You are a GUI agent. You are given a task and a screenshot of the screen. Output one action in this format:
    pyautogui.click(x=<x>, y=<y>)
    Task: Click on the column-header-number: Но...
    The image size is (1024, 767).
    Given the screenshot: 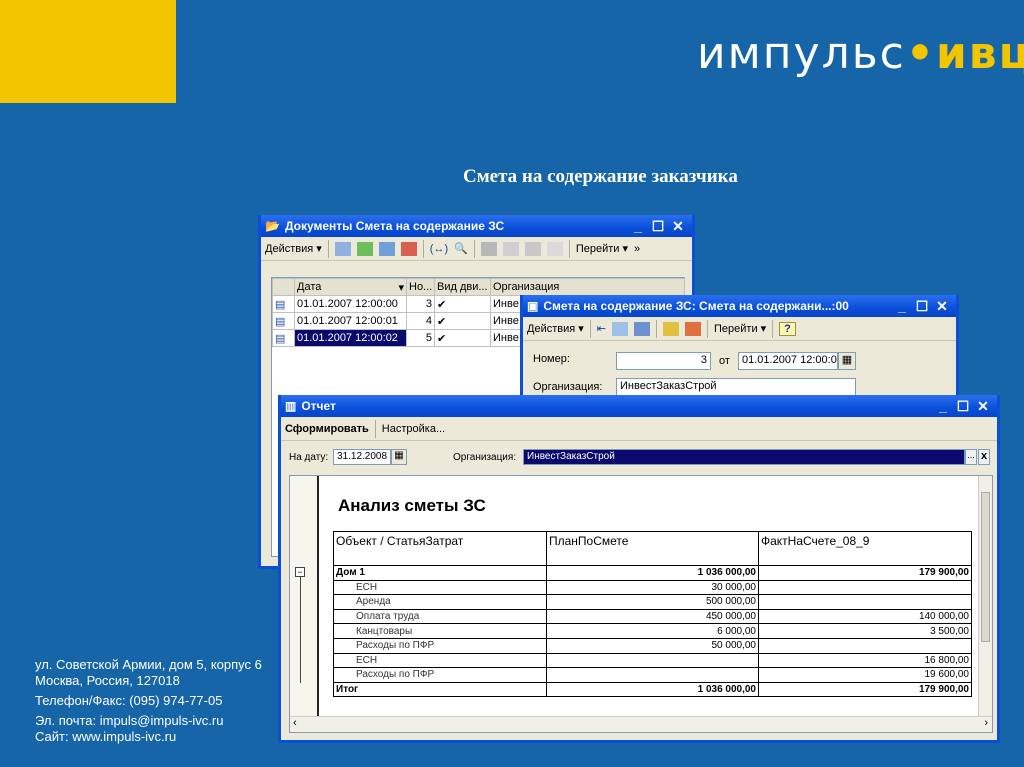 What is the action you would take?
    pyautogui.click(x=420, y=287)
    